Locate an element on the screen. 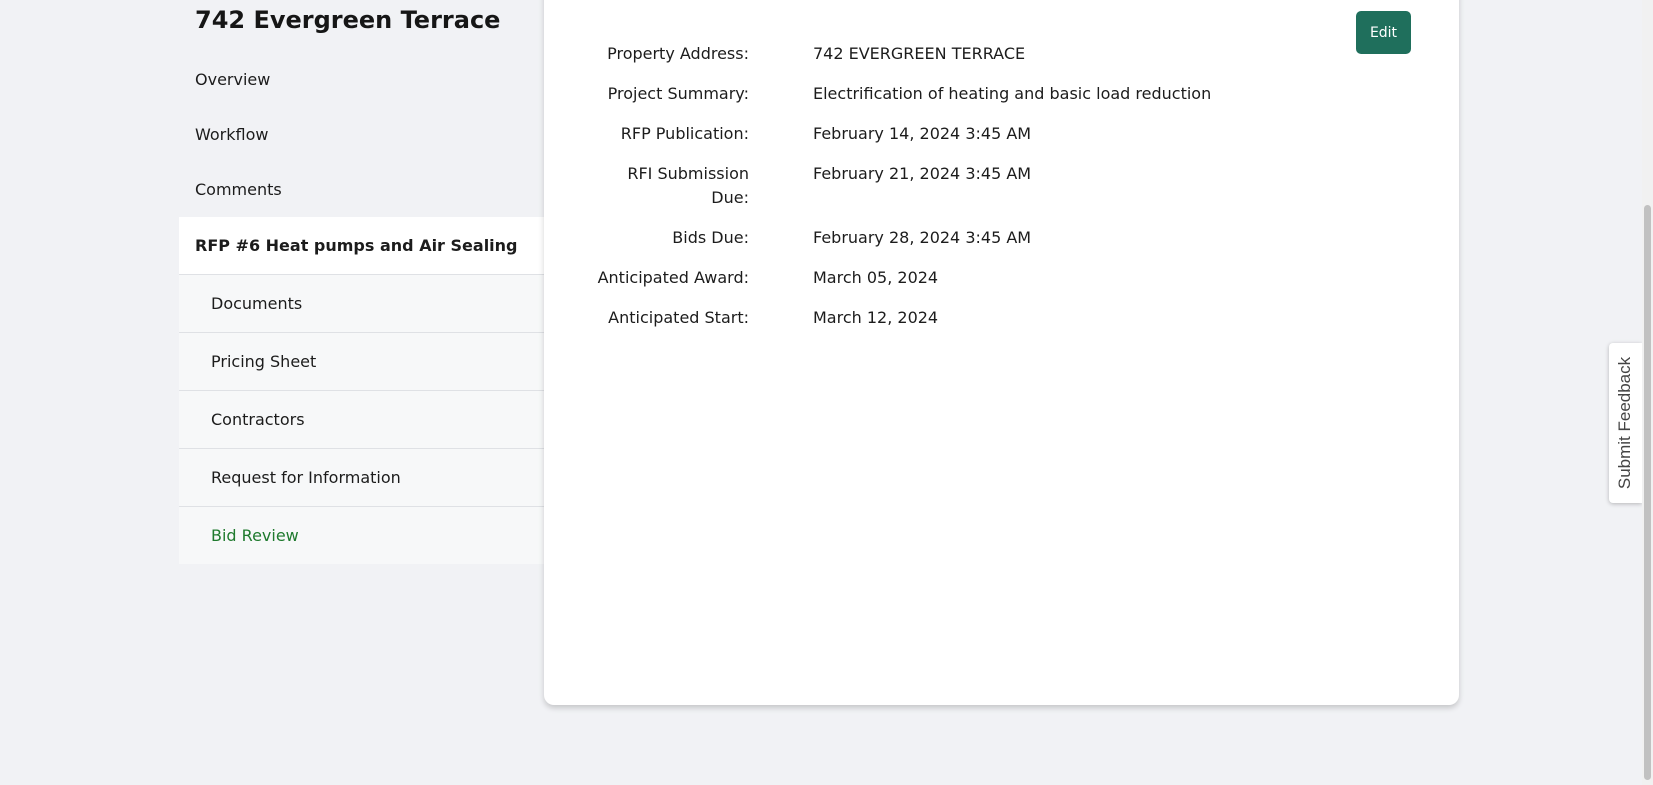 The height and width of the screenshot is (785, 1653). detail-label: Anticipated Start: is located at coordinates (678, 317).